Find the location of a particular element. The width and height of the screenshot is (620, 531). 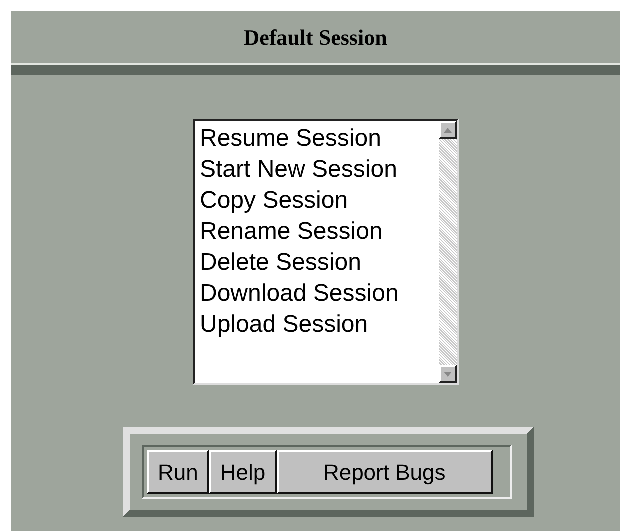

list-option: Resume Session is located at coordinates (319, 138).